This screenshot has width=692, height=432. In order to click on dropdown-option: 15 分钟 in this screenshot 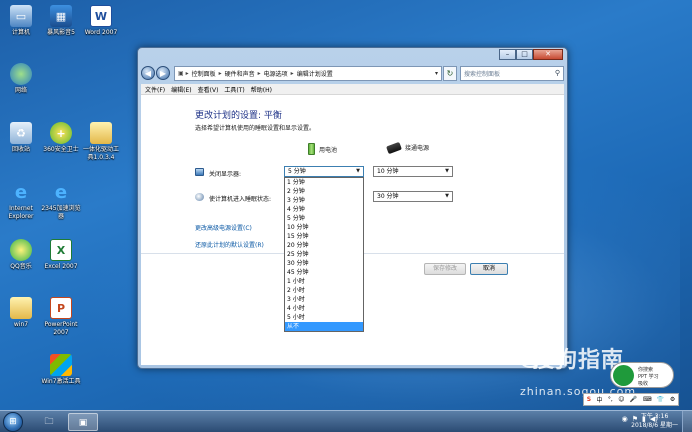, I will do `click(324, 236)`.